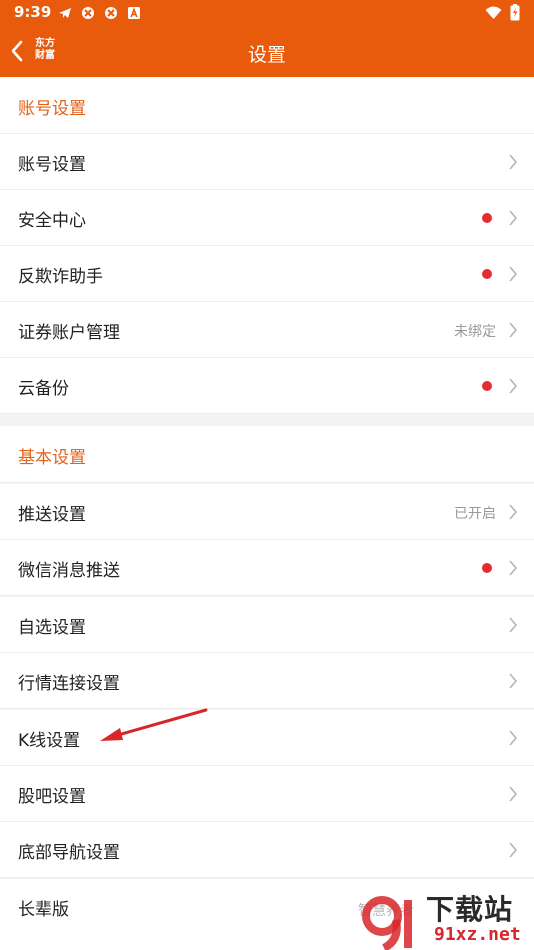 This screenshot has height=950, width=534. Describe the element at coordinates (267, 738) in the screenshot. I see `setting-row-kline: K线设置` at that location.